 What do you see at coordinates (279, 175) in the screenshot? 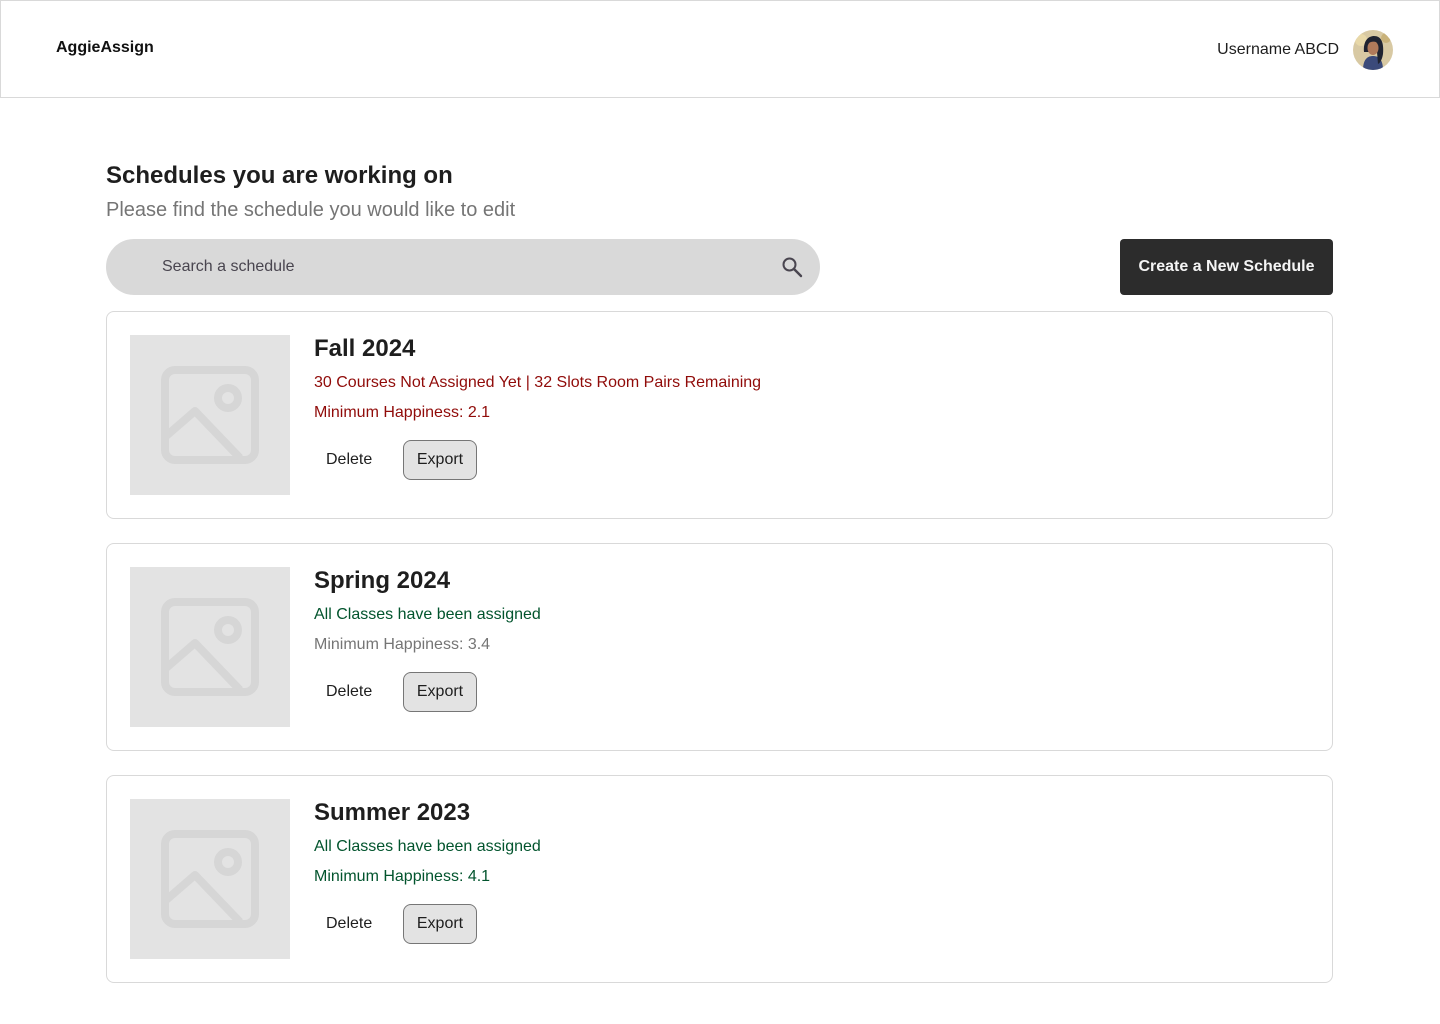
I see `page-title: Schedules you are working on` at bounding box center [279, 175].